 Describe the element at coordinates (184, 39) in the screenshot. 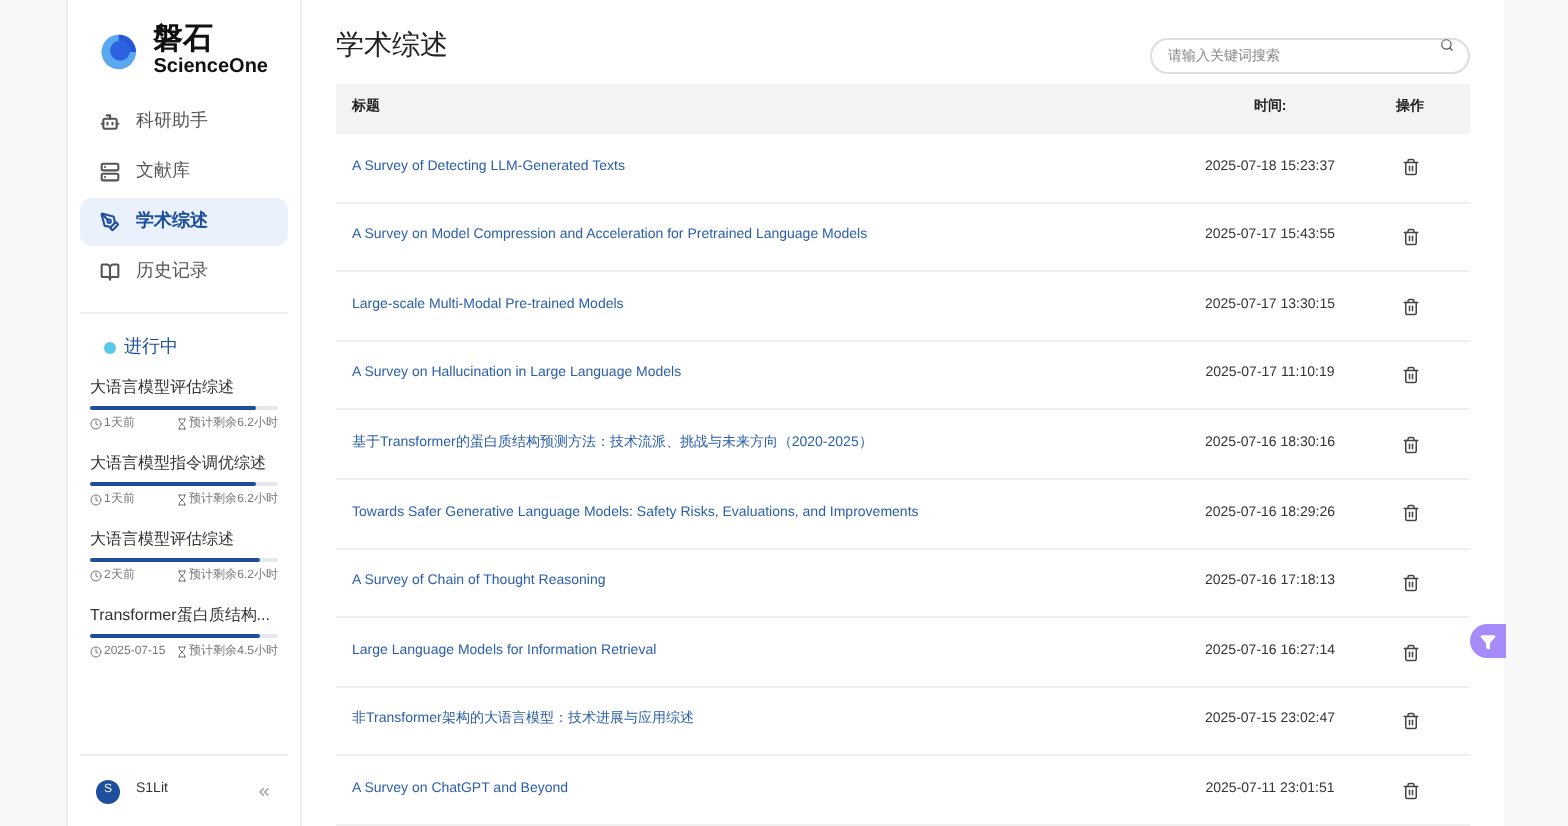

I see `brand-name: 磐石` at that location.